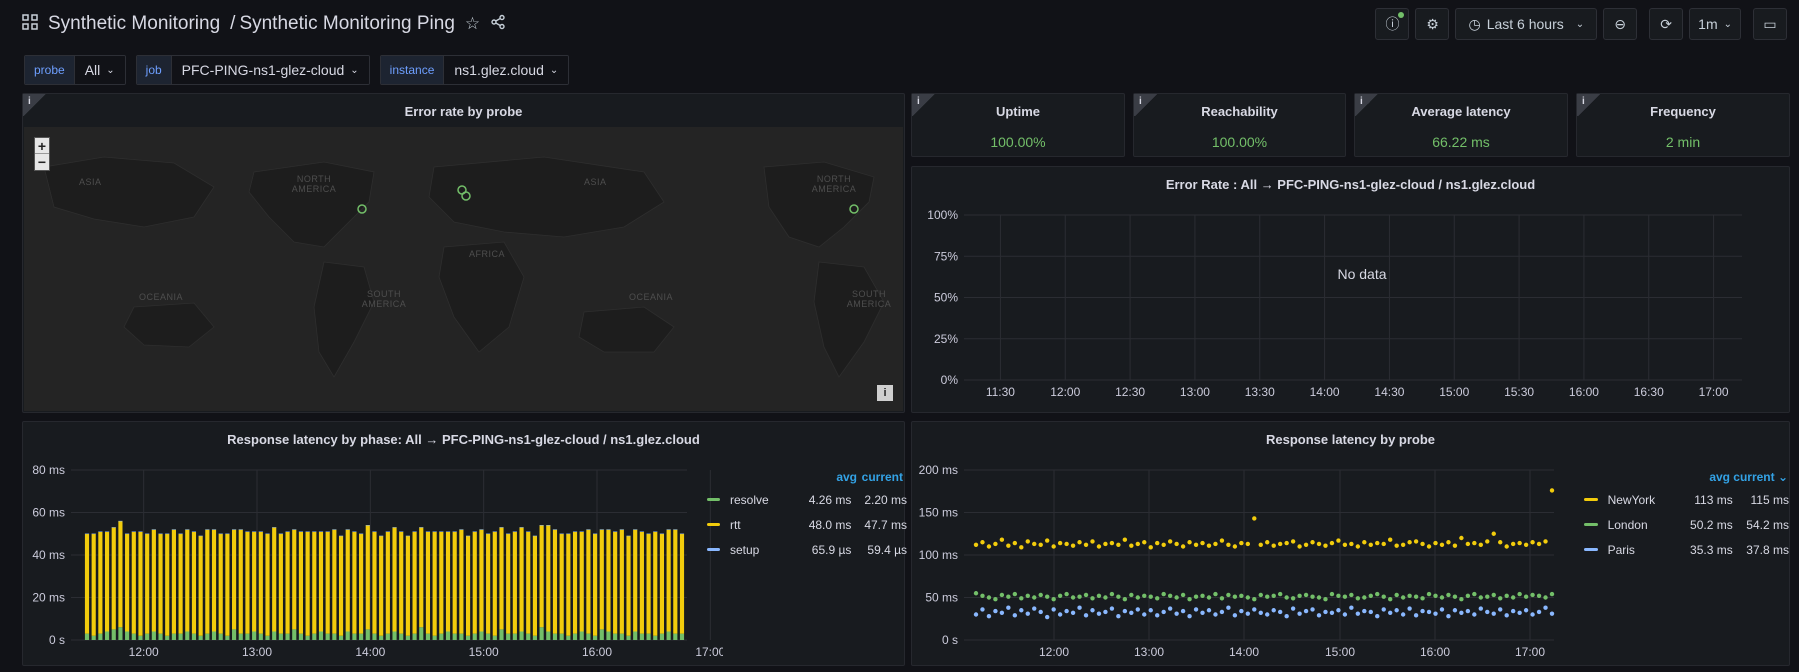  I want to click on panel-title: Frequency, so click(1683, 111).